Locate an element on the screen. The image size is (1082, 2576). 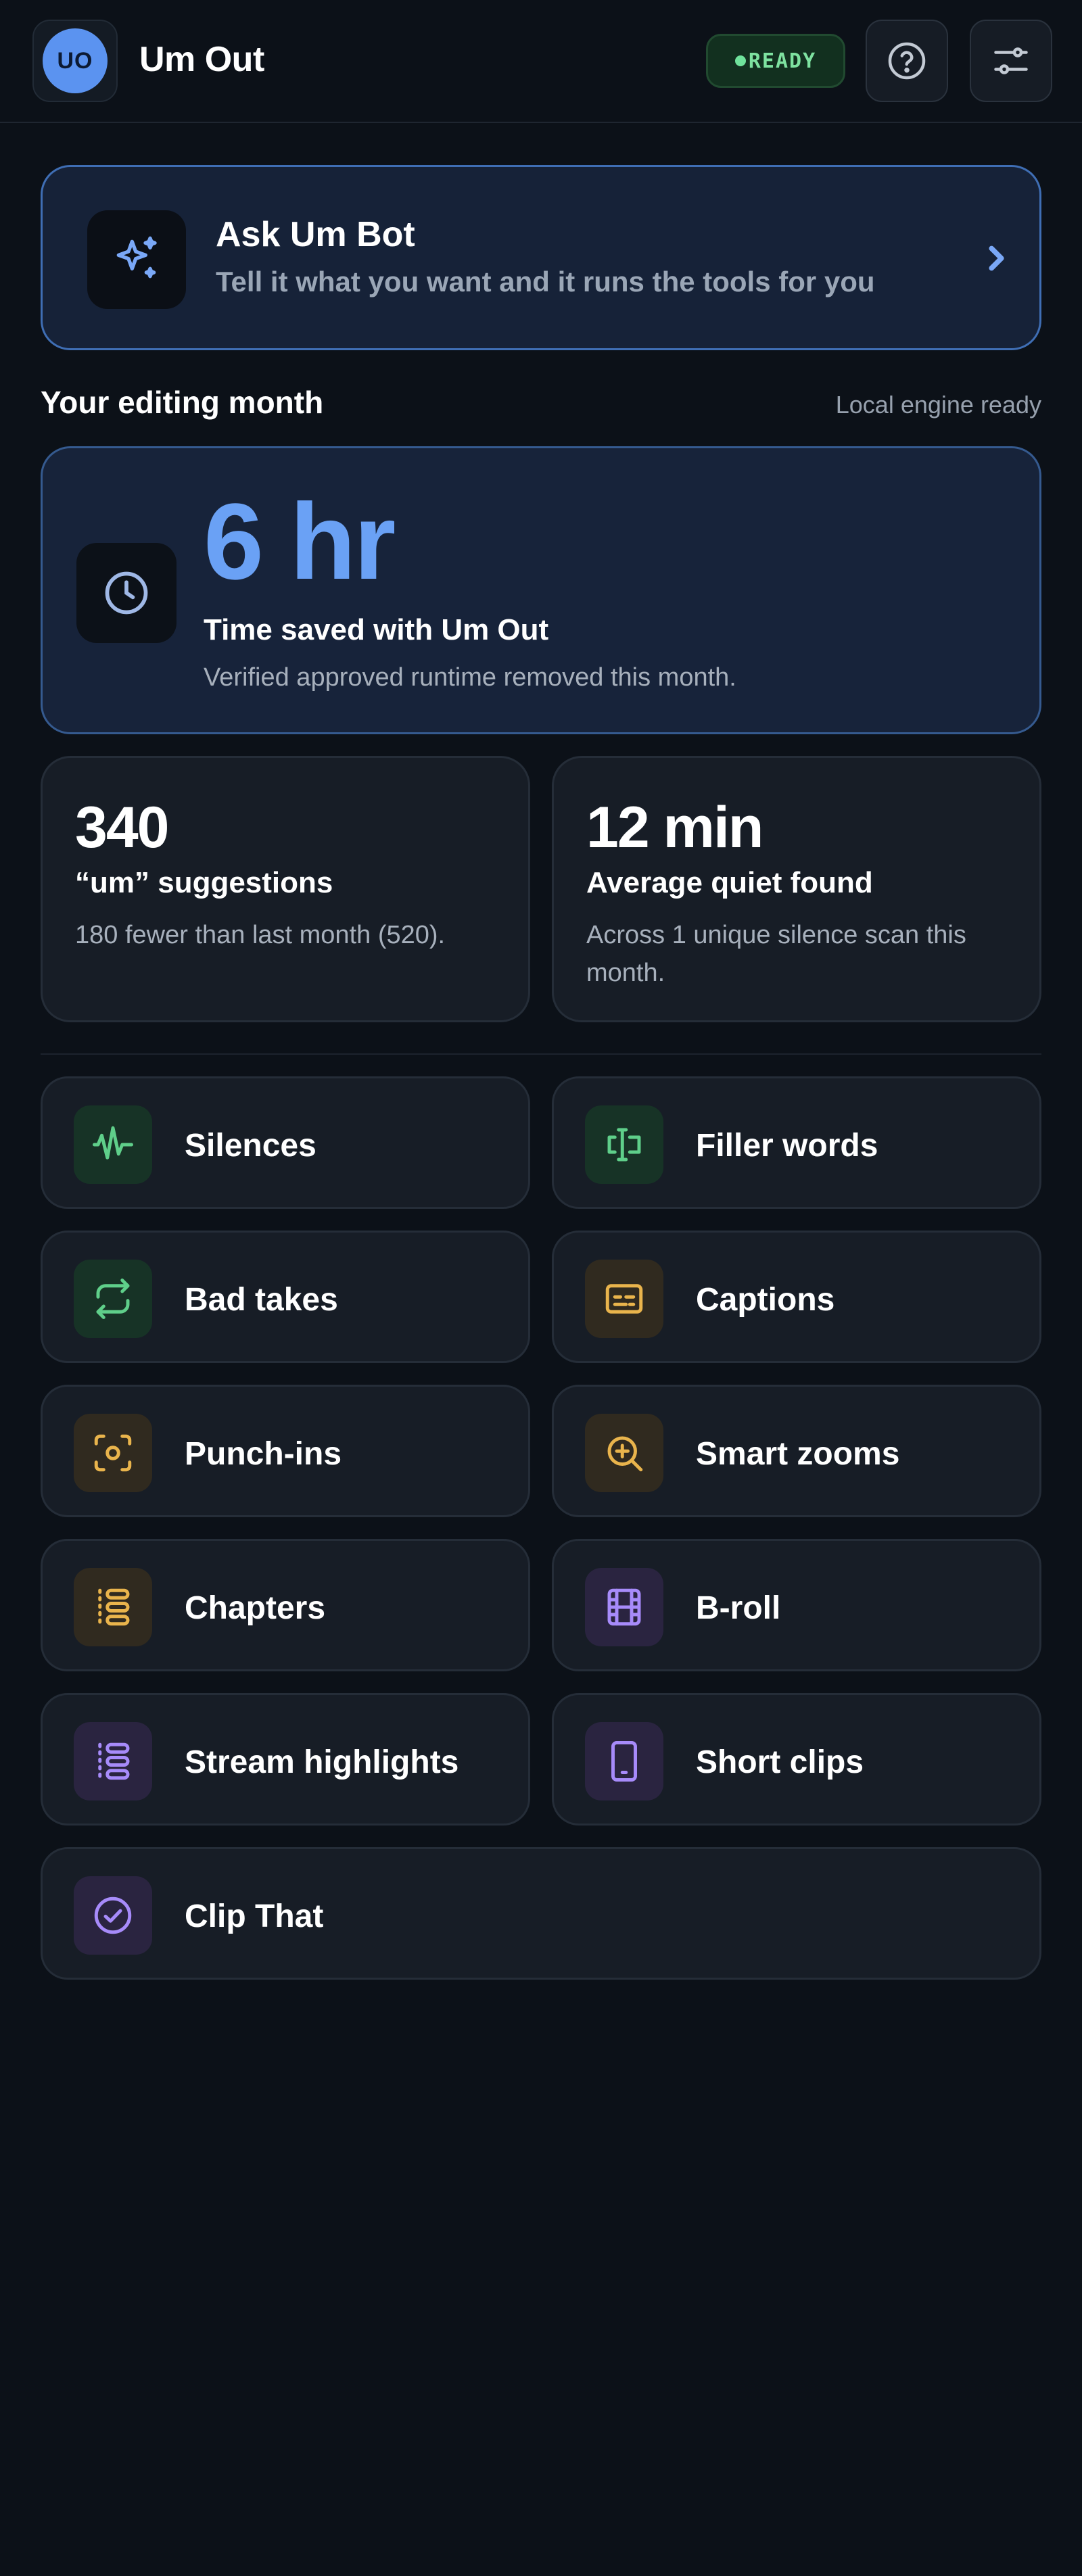
tool-label: B-roll is located at coordinates (739, 1608).